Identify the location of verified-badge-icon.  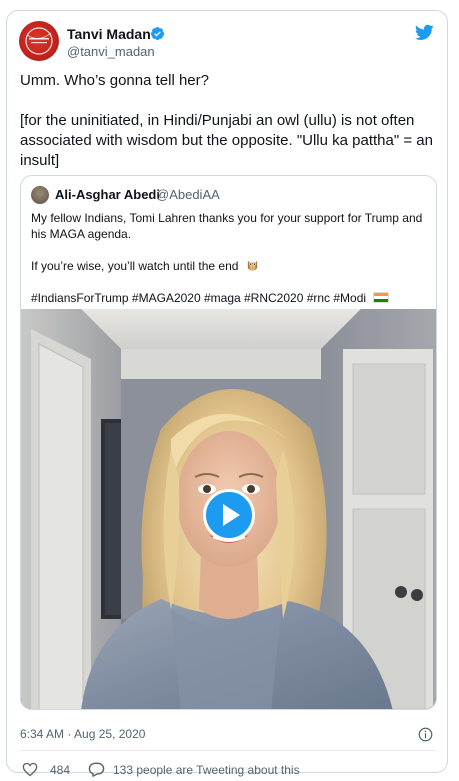
(157, 33).